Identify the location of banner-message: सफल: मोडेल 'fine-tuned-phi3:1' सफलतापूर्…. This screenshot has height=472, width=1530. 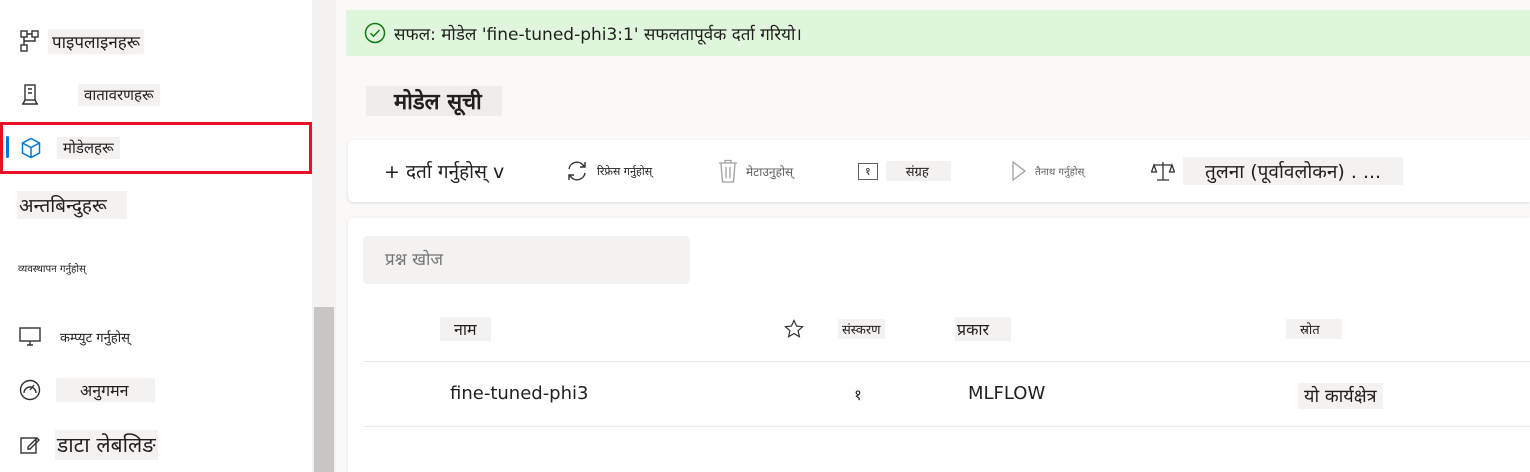
(598, 34).